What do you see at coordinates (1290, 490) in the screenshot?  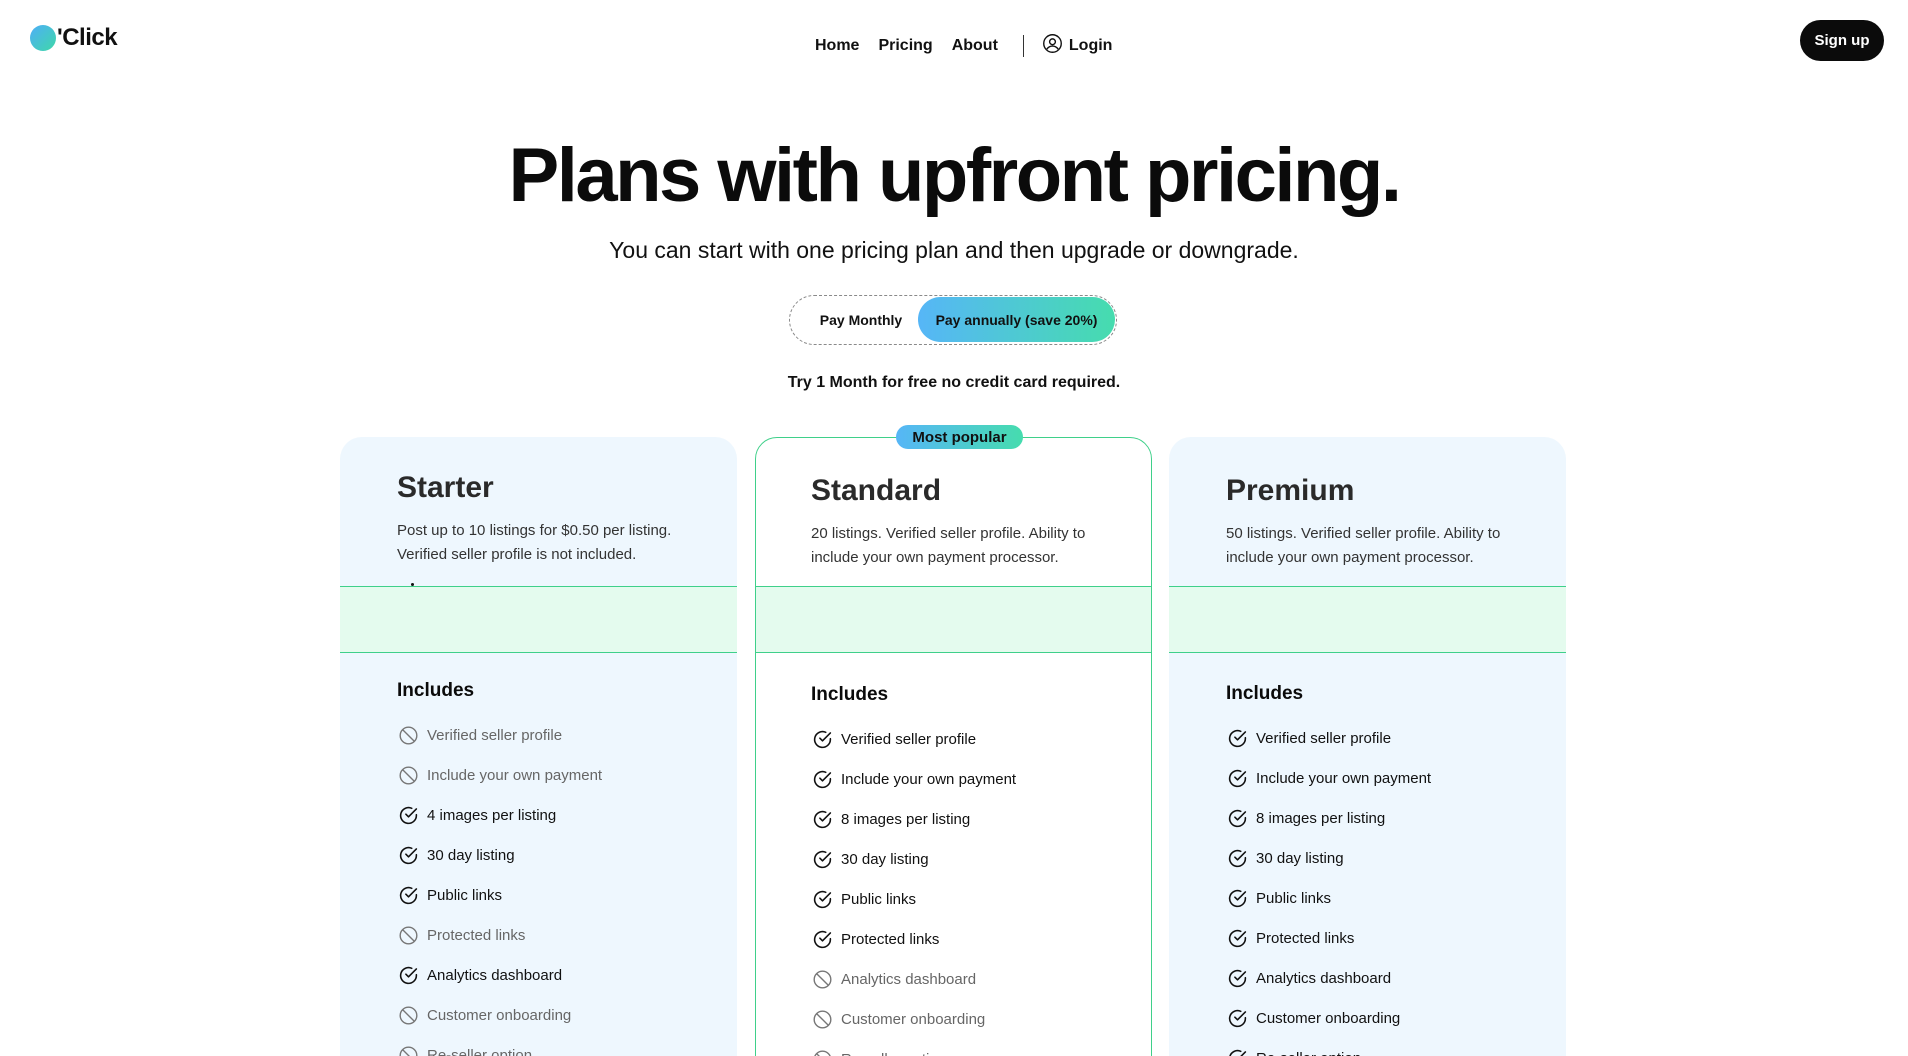 I see `plan-name: Premium` at bounding box center [1290, 490].